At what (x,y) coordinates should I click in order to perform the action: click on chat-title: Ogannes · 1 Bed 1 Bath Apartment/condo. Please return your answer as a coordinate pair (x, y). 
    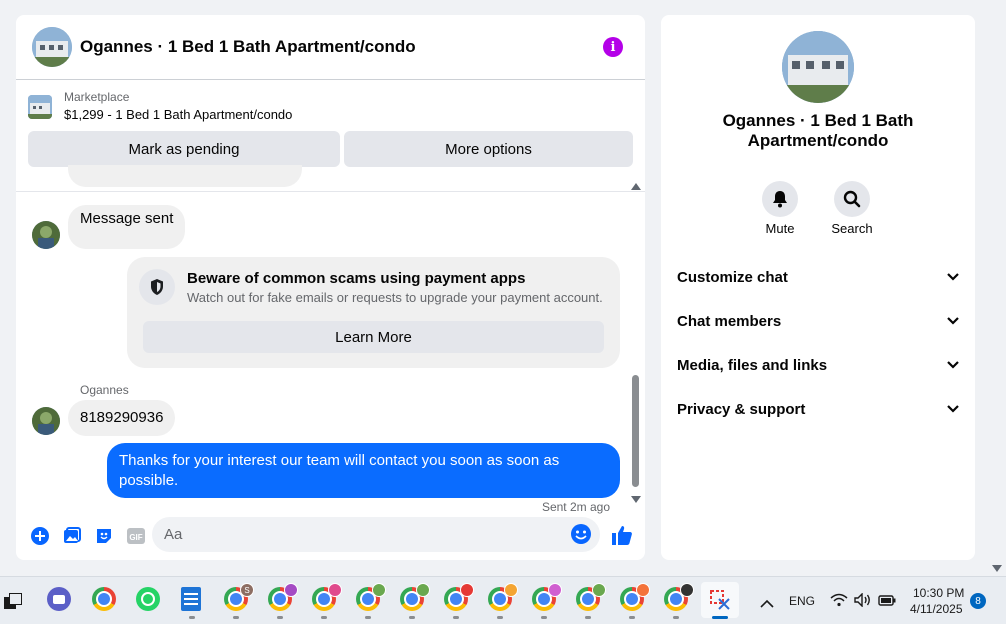
    Looking at the image, I should click on (248, 46).